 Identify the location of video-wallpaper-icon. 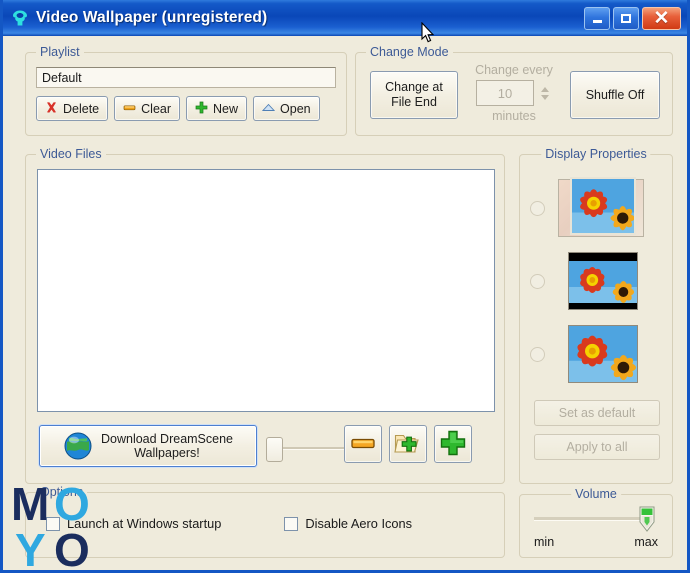
(20, 18).